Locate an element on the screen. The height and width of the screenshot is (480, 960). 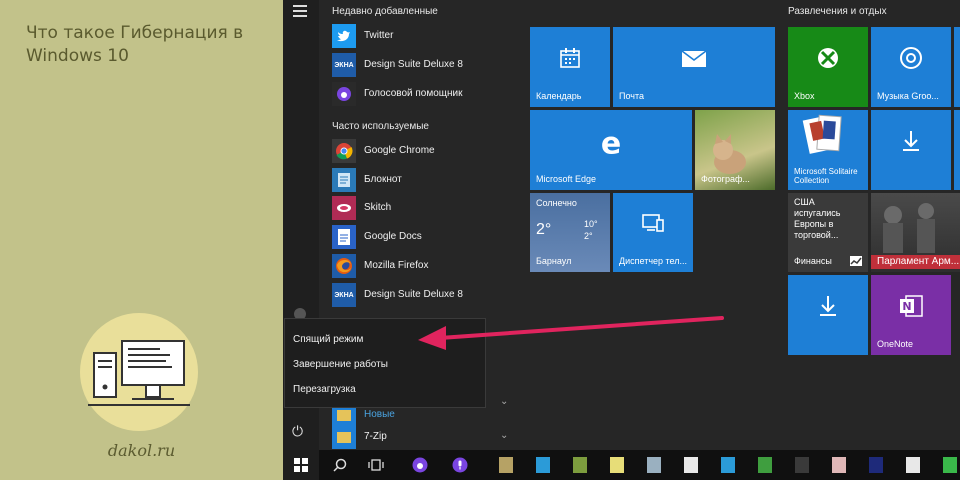
list-item: Mozilla Firefox is located at coordinates (427, 267).